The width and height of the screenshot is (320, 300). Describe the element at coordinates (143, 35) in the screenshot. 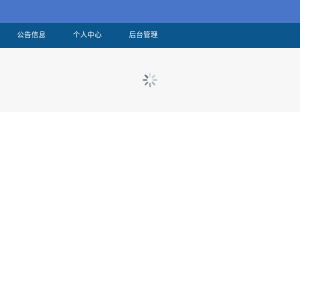

I see `nav-item-admin: 后台管理` at that location.